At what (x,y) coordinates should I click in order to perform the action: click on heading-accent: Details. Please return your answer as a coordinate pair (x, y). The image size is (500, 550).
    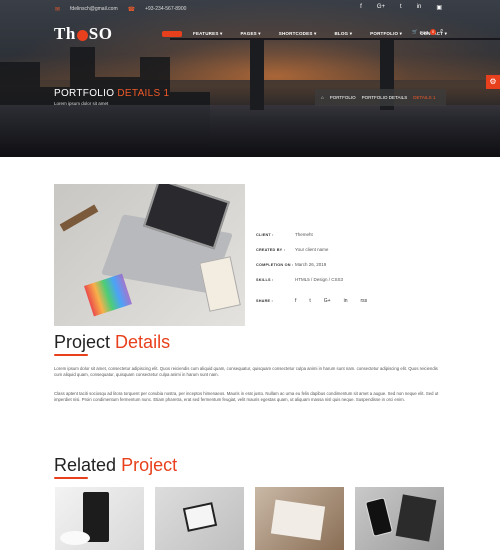
    Looking at the image, I should click on (143, 342).